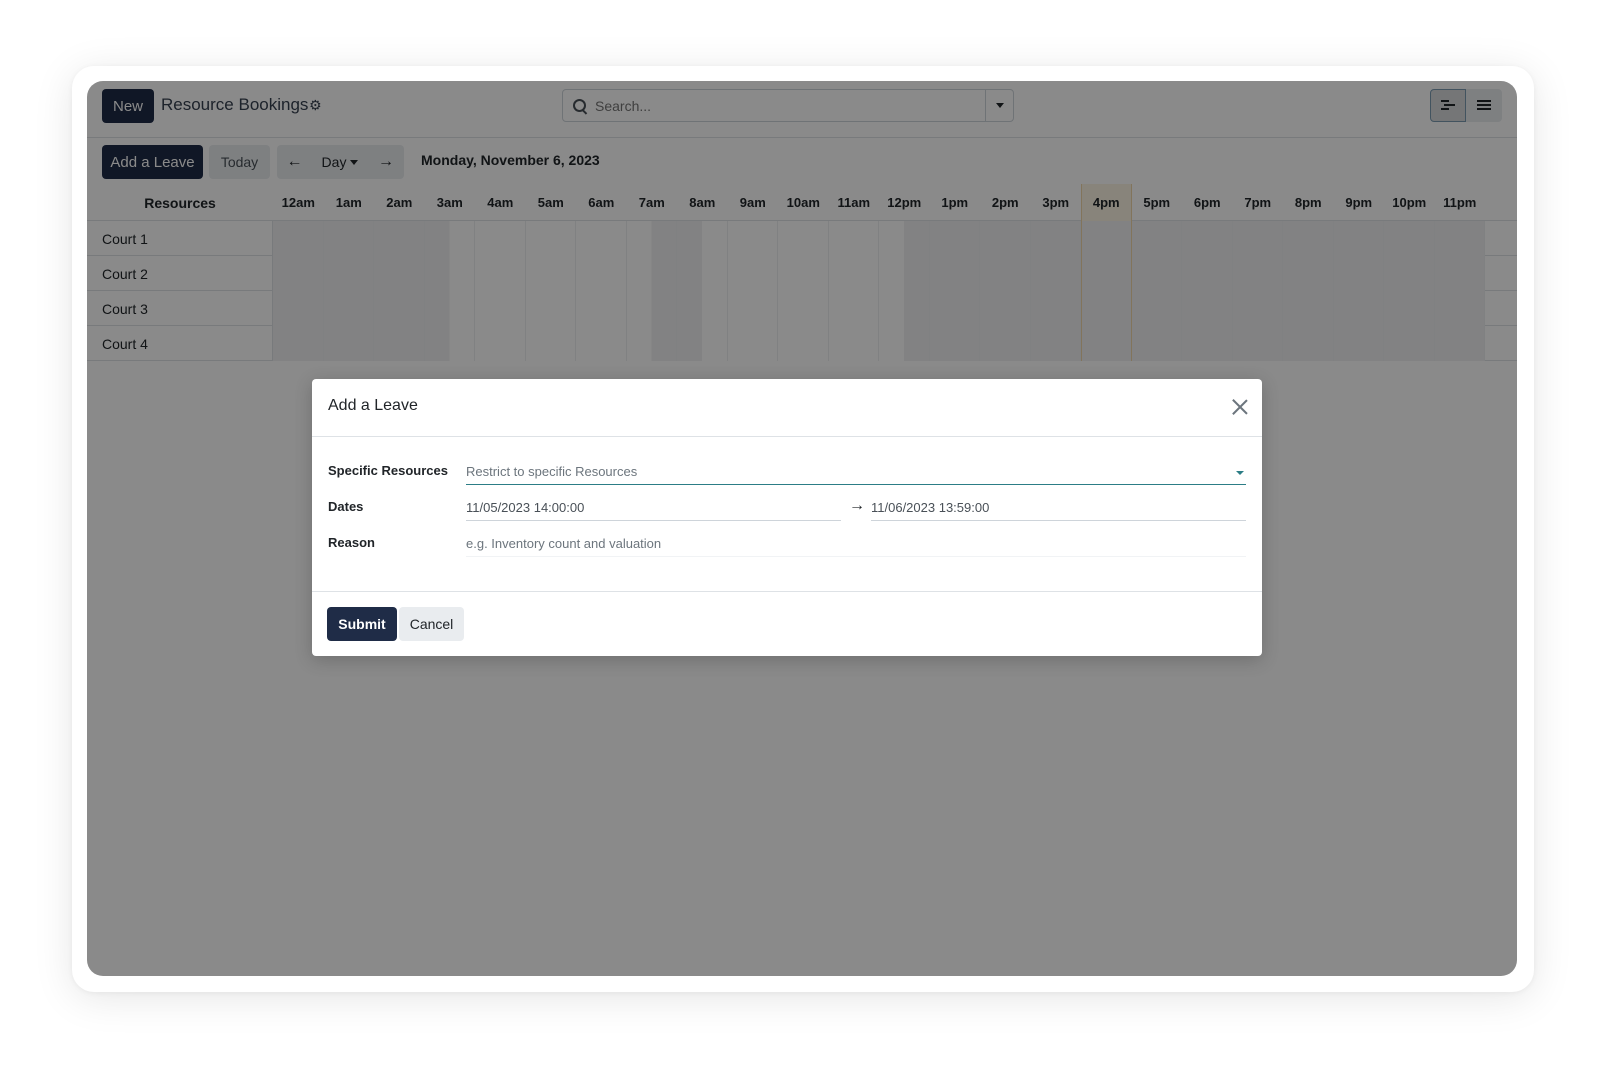 Image resolution: width=1600 pixels, height=1066 pixels. I want to click on dialog-header: Add a Leave, so click(787, 408).